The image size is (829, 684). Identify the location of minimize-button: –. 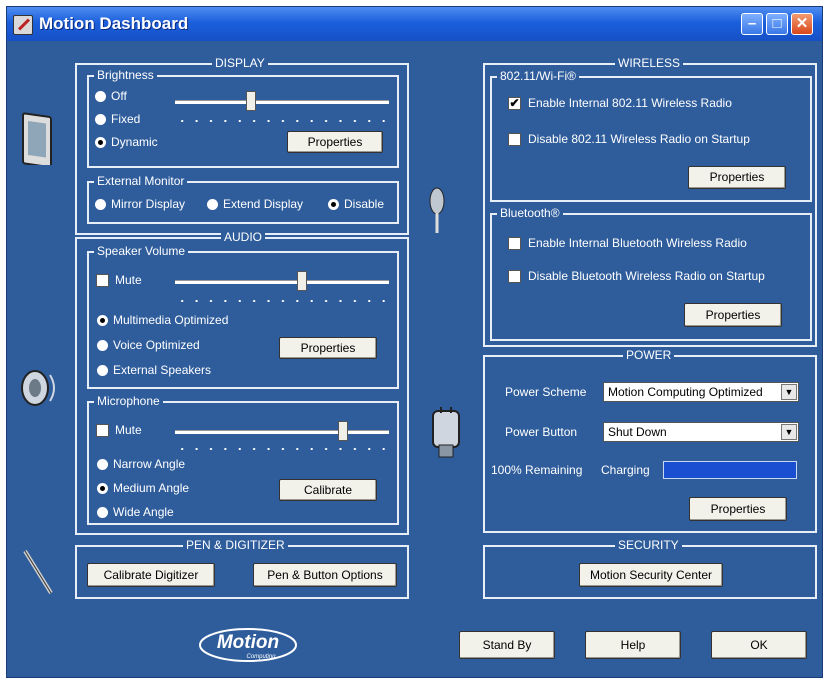
(752, 24).